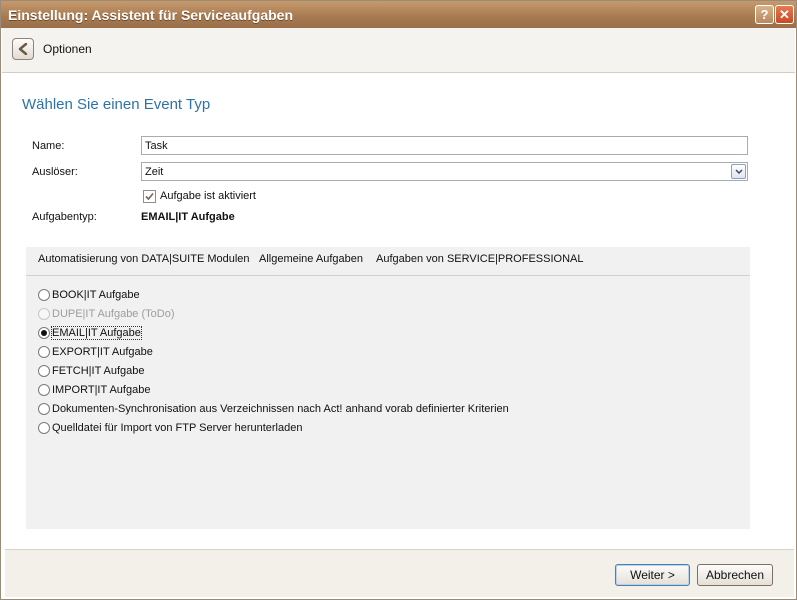  What do you see at coordinates (188, 217) in the screenshot?
I see `task-type-value: EMAIL|IT Aufgabe` at bounding box center [188, 217].